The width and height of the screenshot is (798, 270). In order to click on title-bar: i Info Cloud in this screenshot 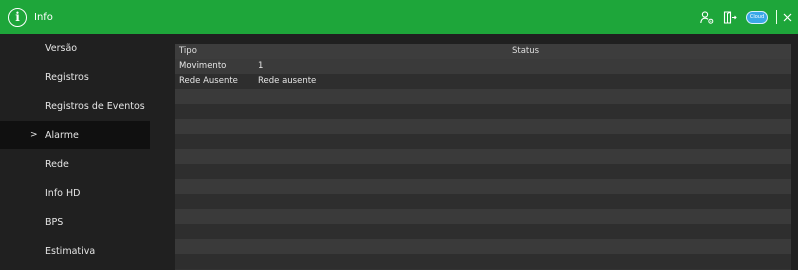, I will do `click(399, 17)`.